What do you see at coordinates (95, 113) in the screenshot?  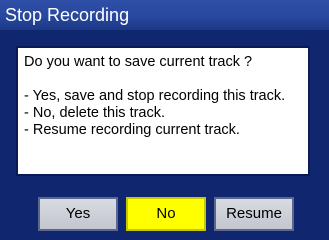 I see `option-no-description: - No, delete this track.` at bounding box center [95, 113].